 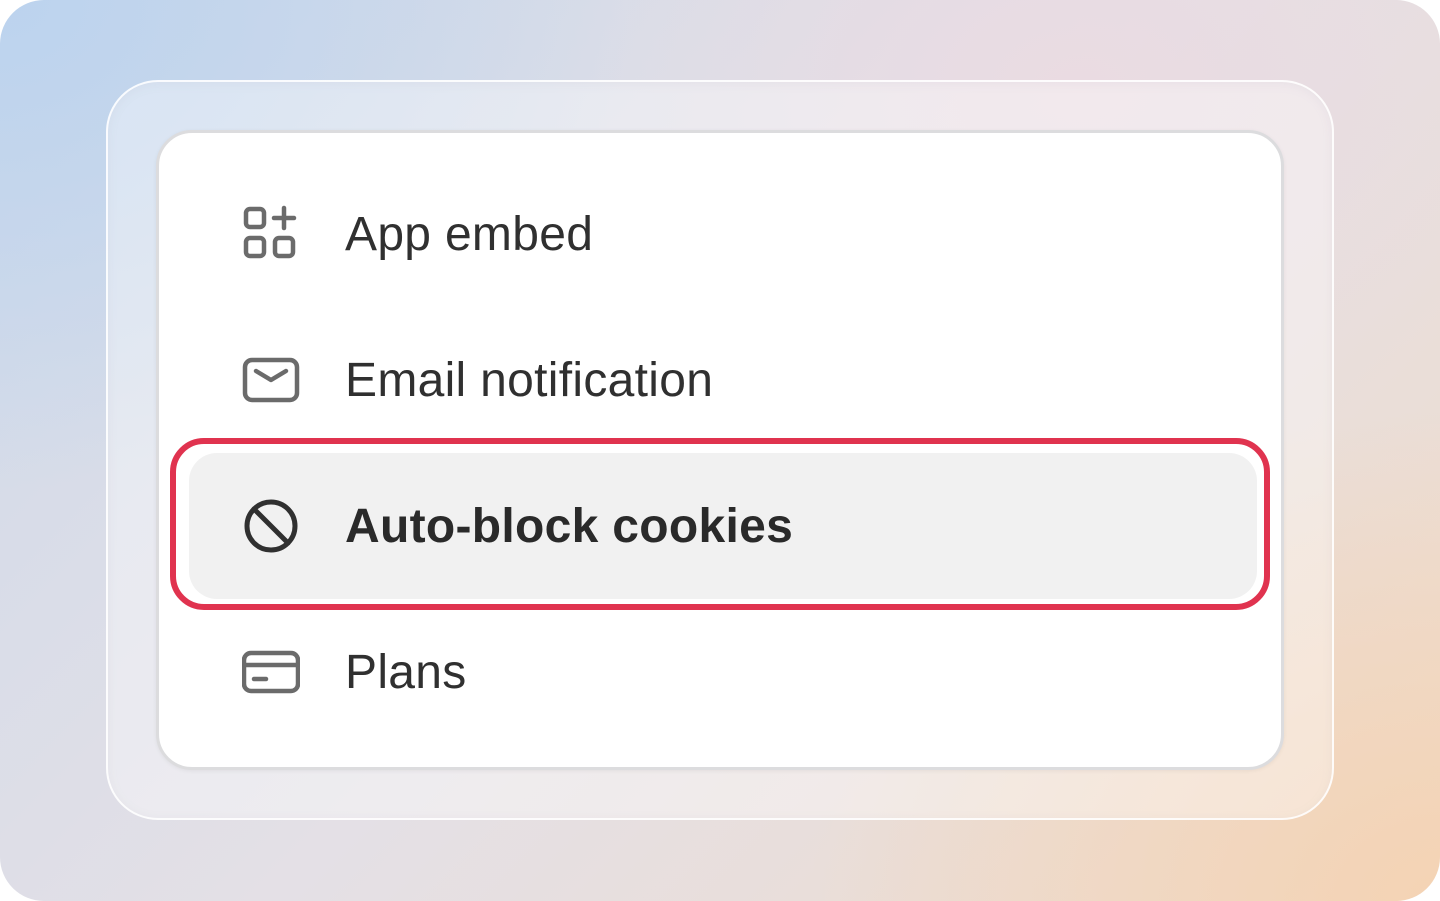 I want to click on menu-item-email-notification: Email notification, so click(x=723, y=380).